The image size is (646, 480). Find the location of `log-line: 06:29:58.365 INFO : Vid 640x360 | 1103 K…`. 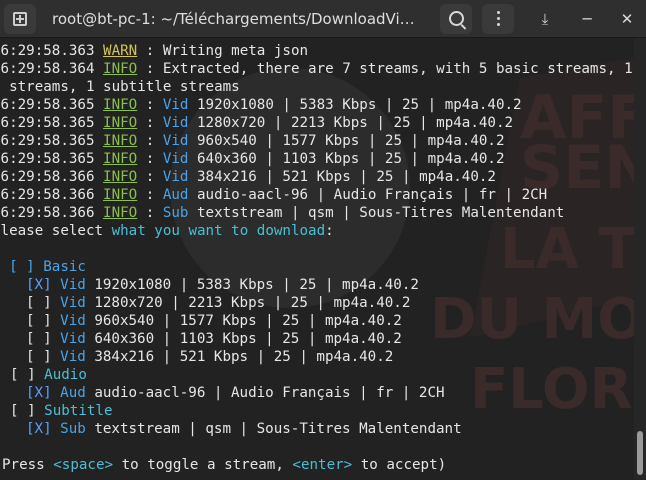

log-line: 06:29:58.365 INFO : Vid 640x360 | 1103 K… is located at coordinates (252, 159).